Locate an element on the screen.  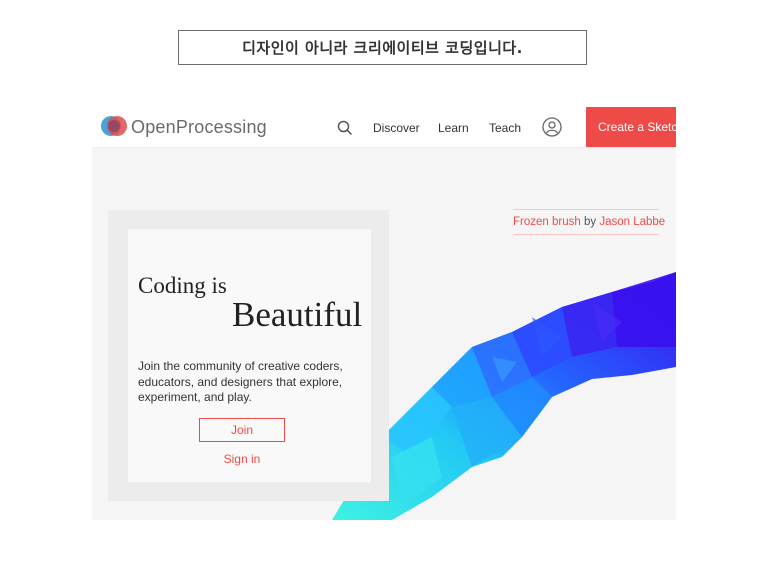
openprocessing-logo-icon is located at coordinates (114, 126).